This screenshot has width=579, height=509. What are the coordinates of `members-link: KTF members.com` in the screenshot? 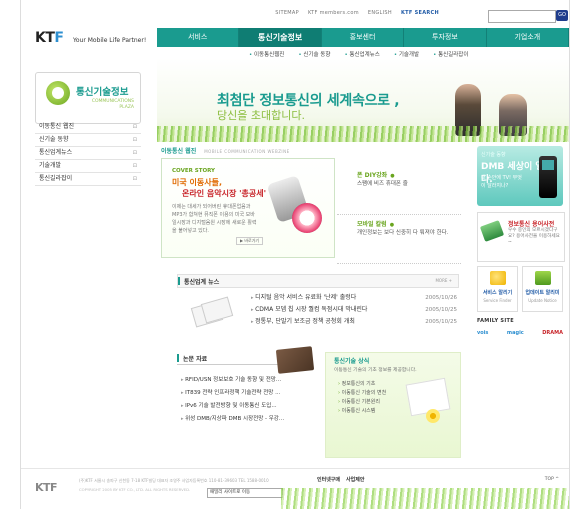 It's located at (333, 13).